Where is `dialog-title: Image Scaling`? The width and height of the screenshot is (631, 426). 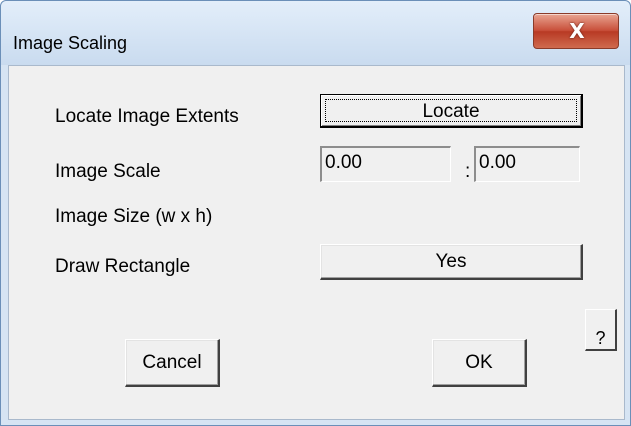 dialog-title: Image Scaling is located at coordinates (70, 43).